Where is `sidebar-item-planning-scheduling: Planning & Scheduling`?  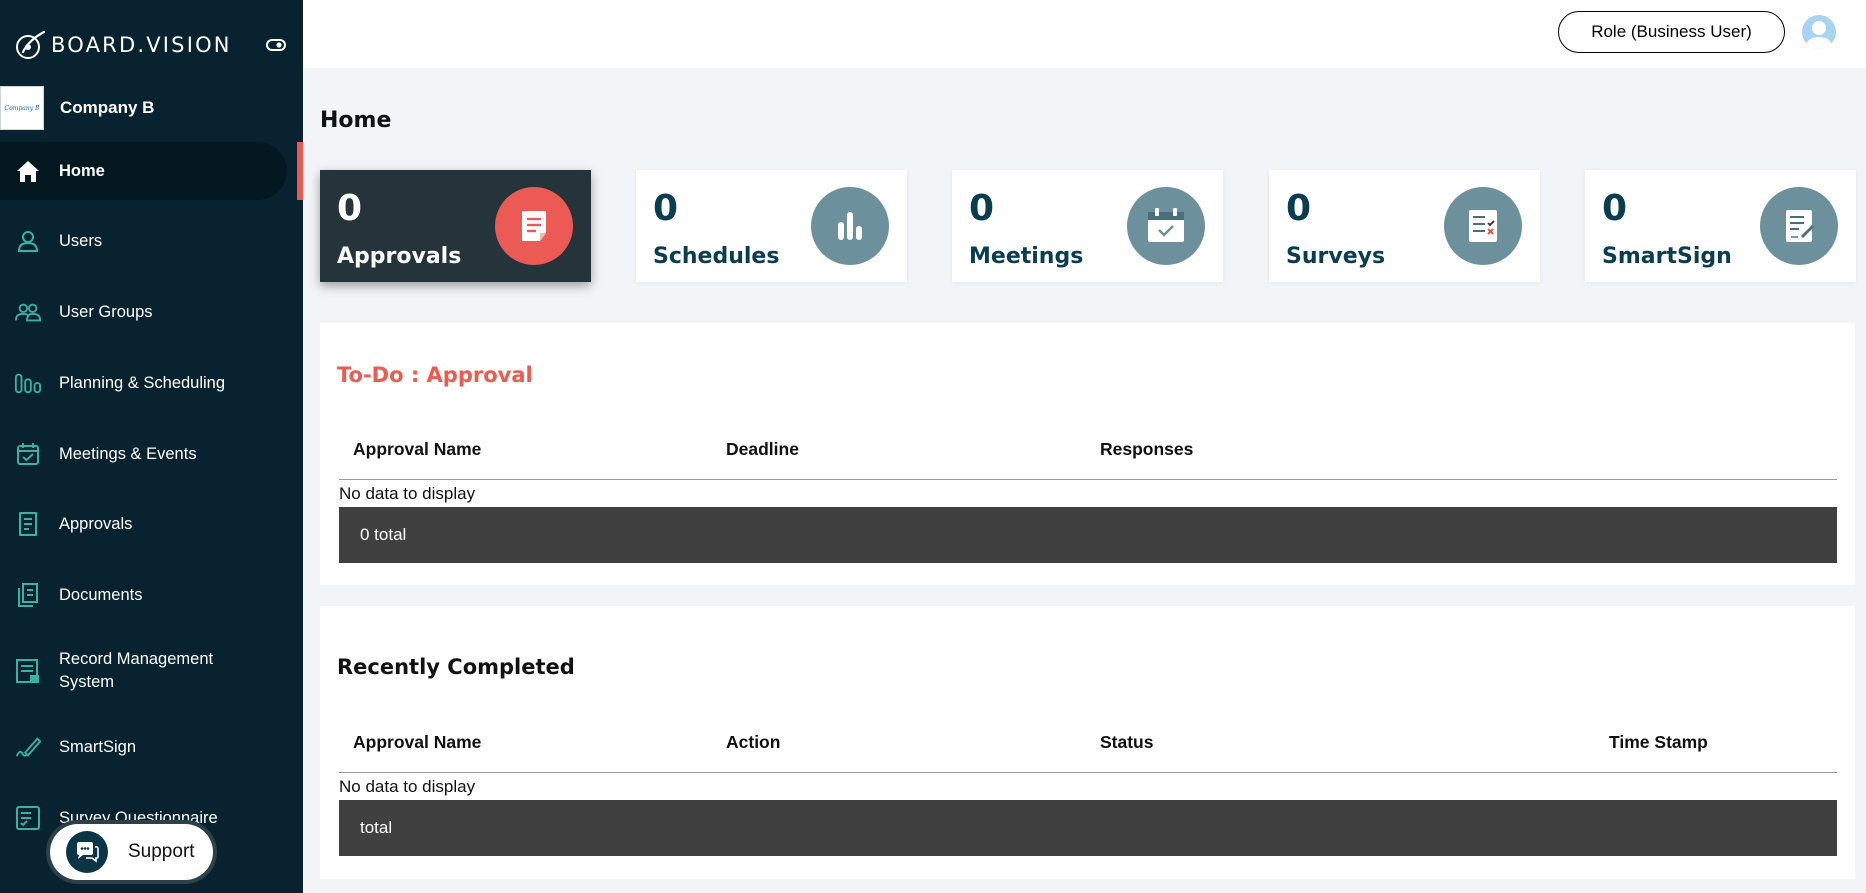
sidebar-item-planning-scheduling: Planning & Scheduling is located at coordinates (143, 383).